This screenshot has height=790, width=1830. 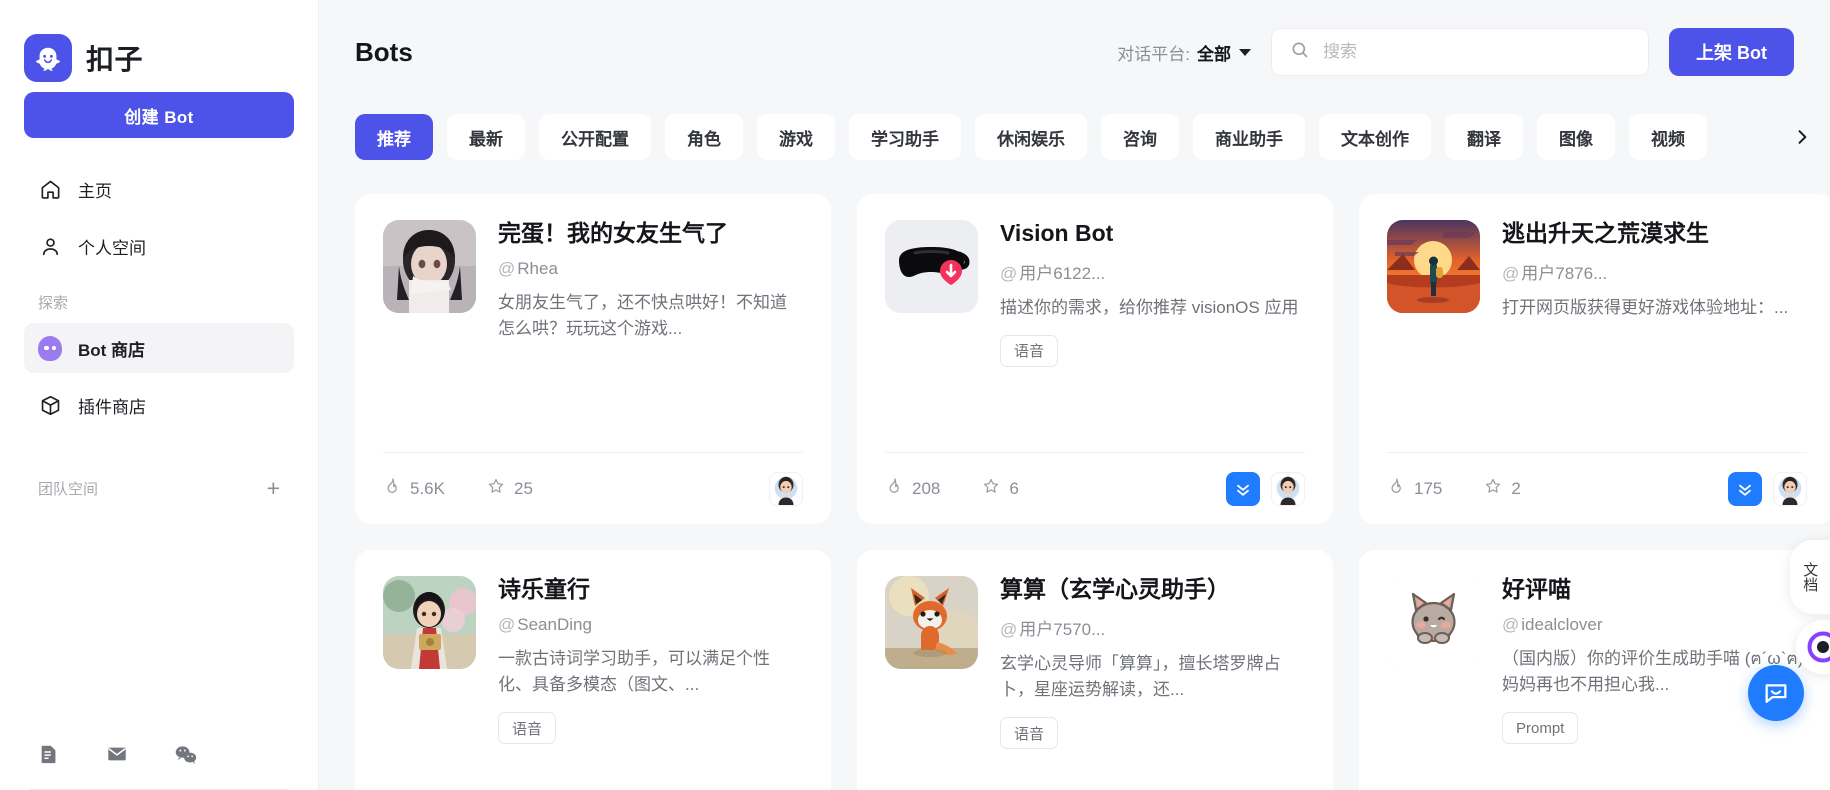 What do you see at coordinates (159, 189) in the screenshot?
I see `sidebar-item-home: 主页` at bounding box center [159, 189].